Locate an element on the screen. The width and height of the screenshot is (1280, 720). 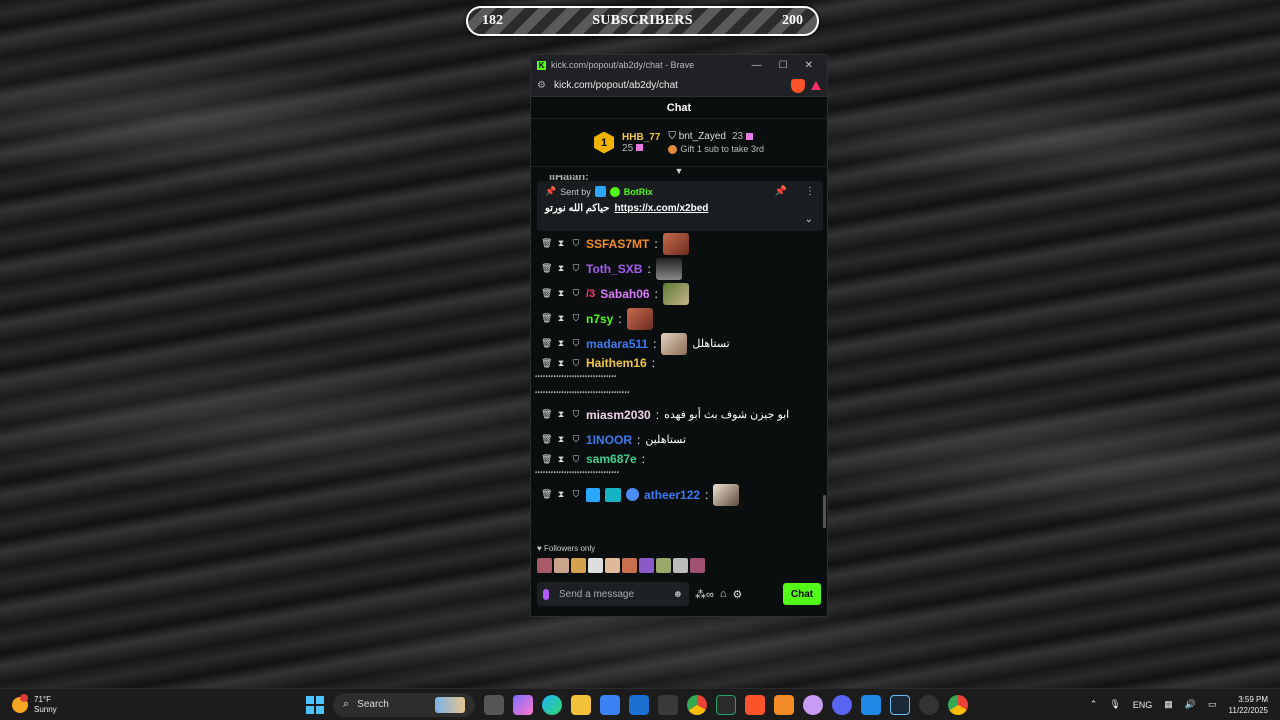
kicks-icon: ⁂∞ is located at coordinates (704, 594).